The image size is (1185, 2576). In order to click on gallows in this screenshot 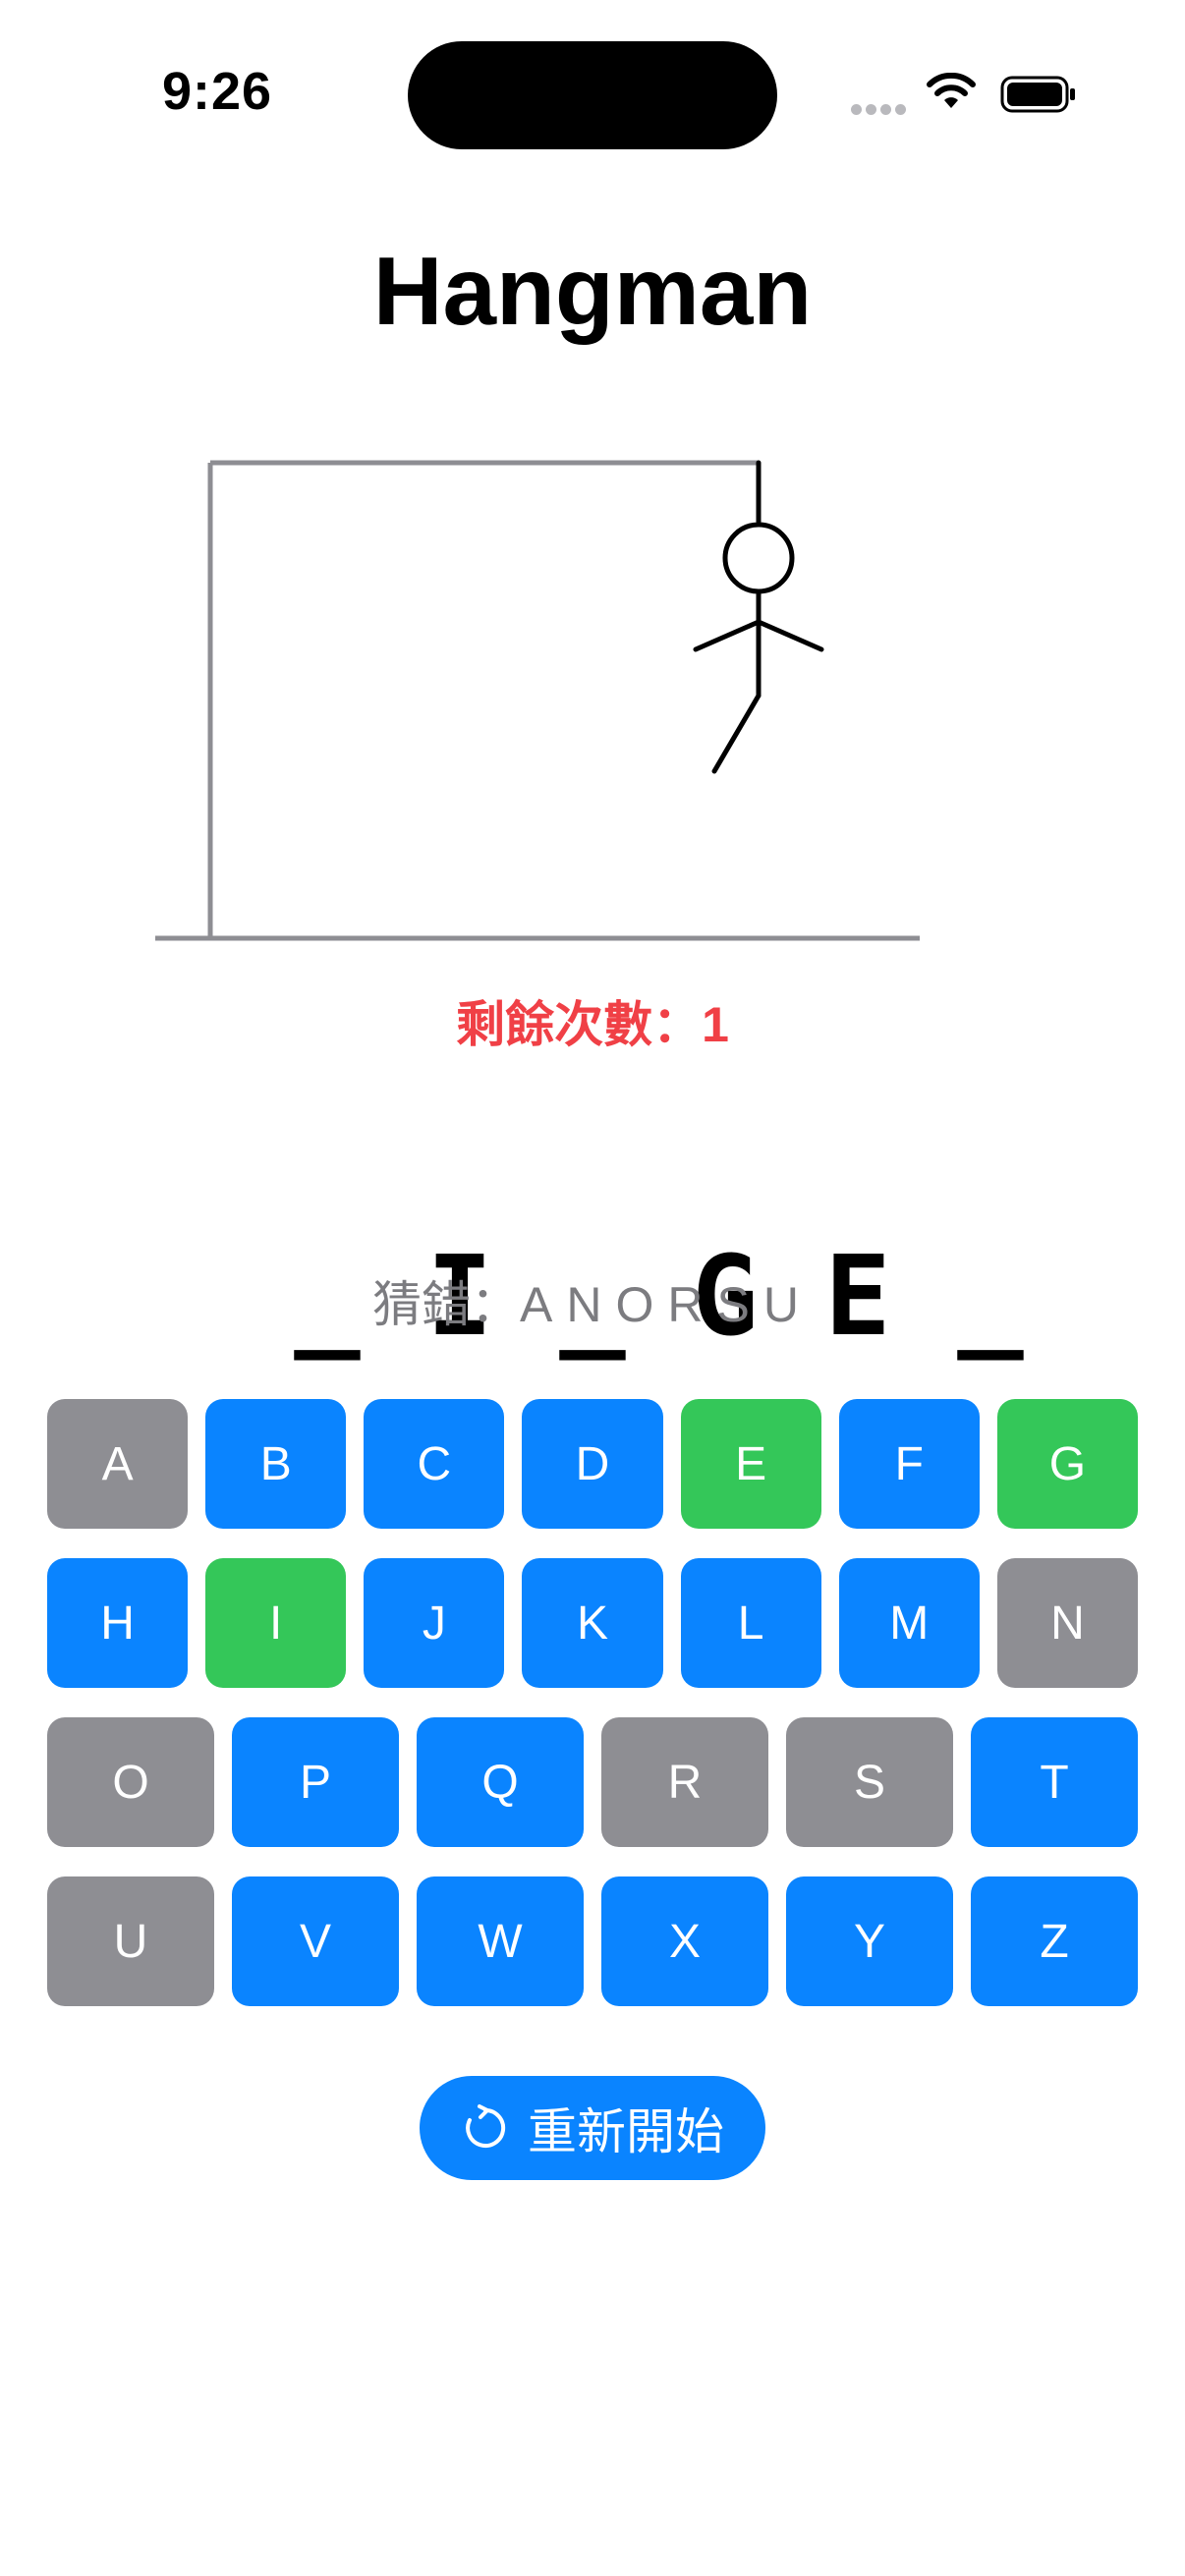, I will do `click(538, 700)`.